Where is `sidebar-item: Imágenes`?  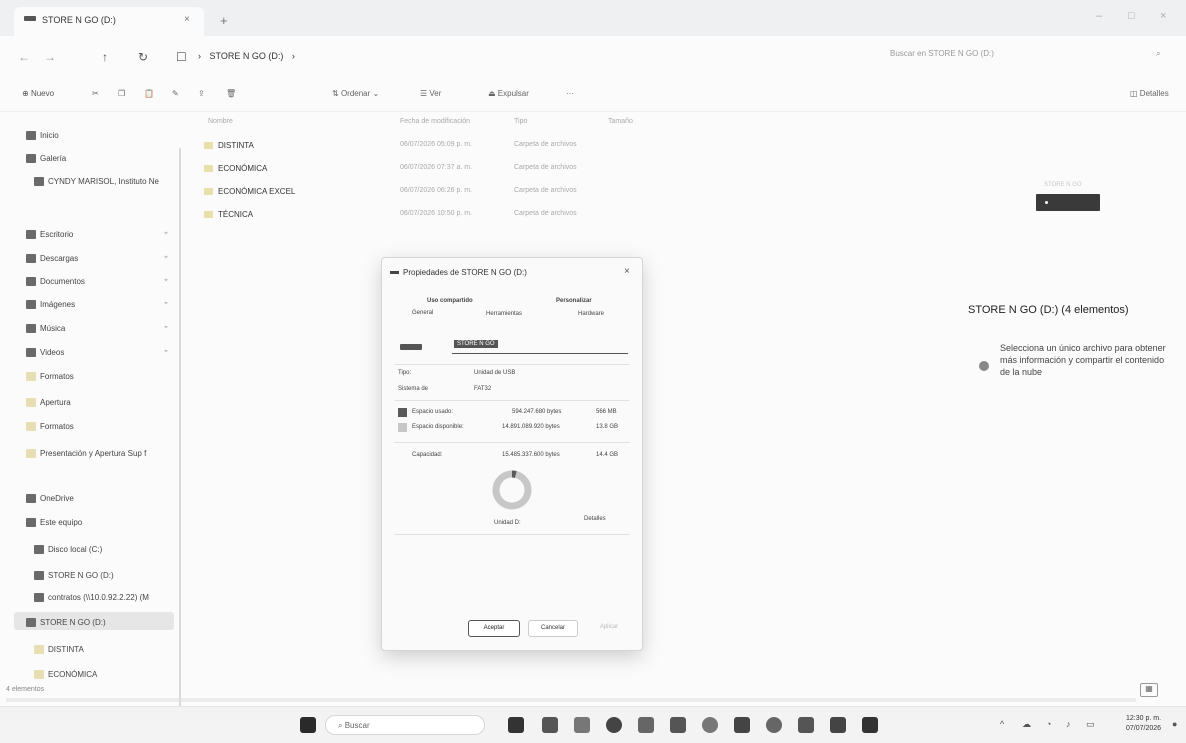 sidebar-item: Imágenes is located at coordinates (50, 305).